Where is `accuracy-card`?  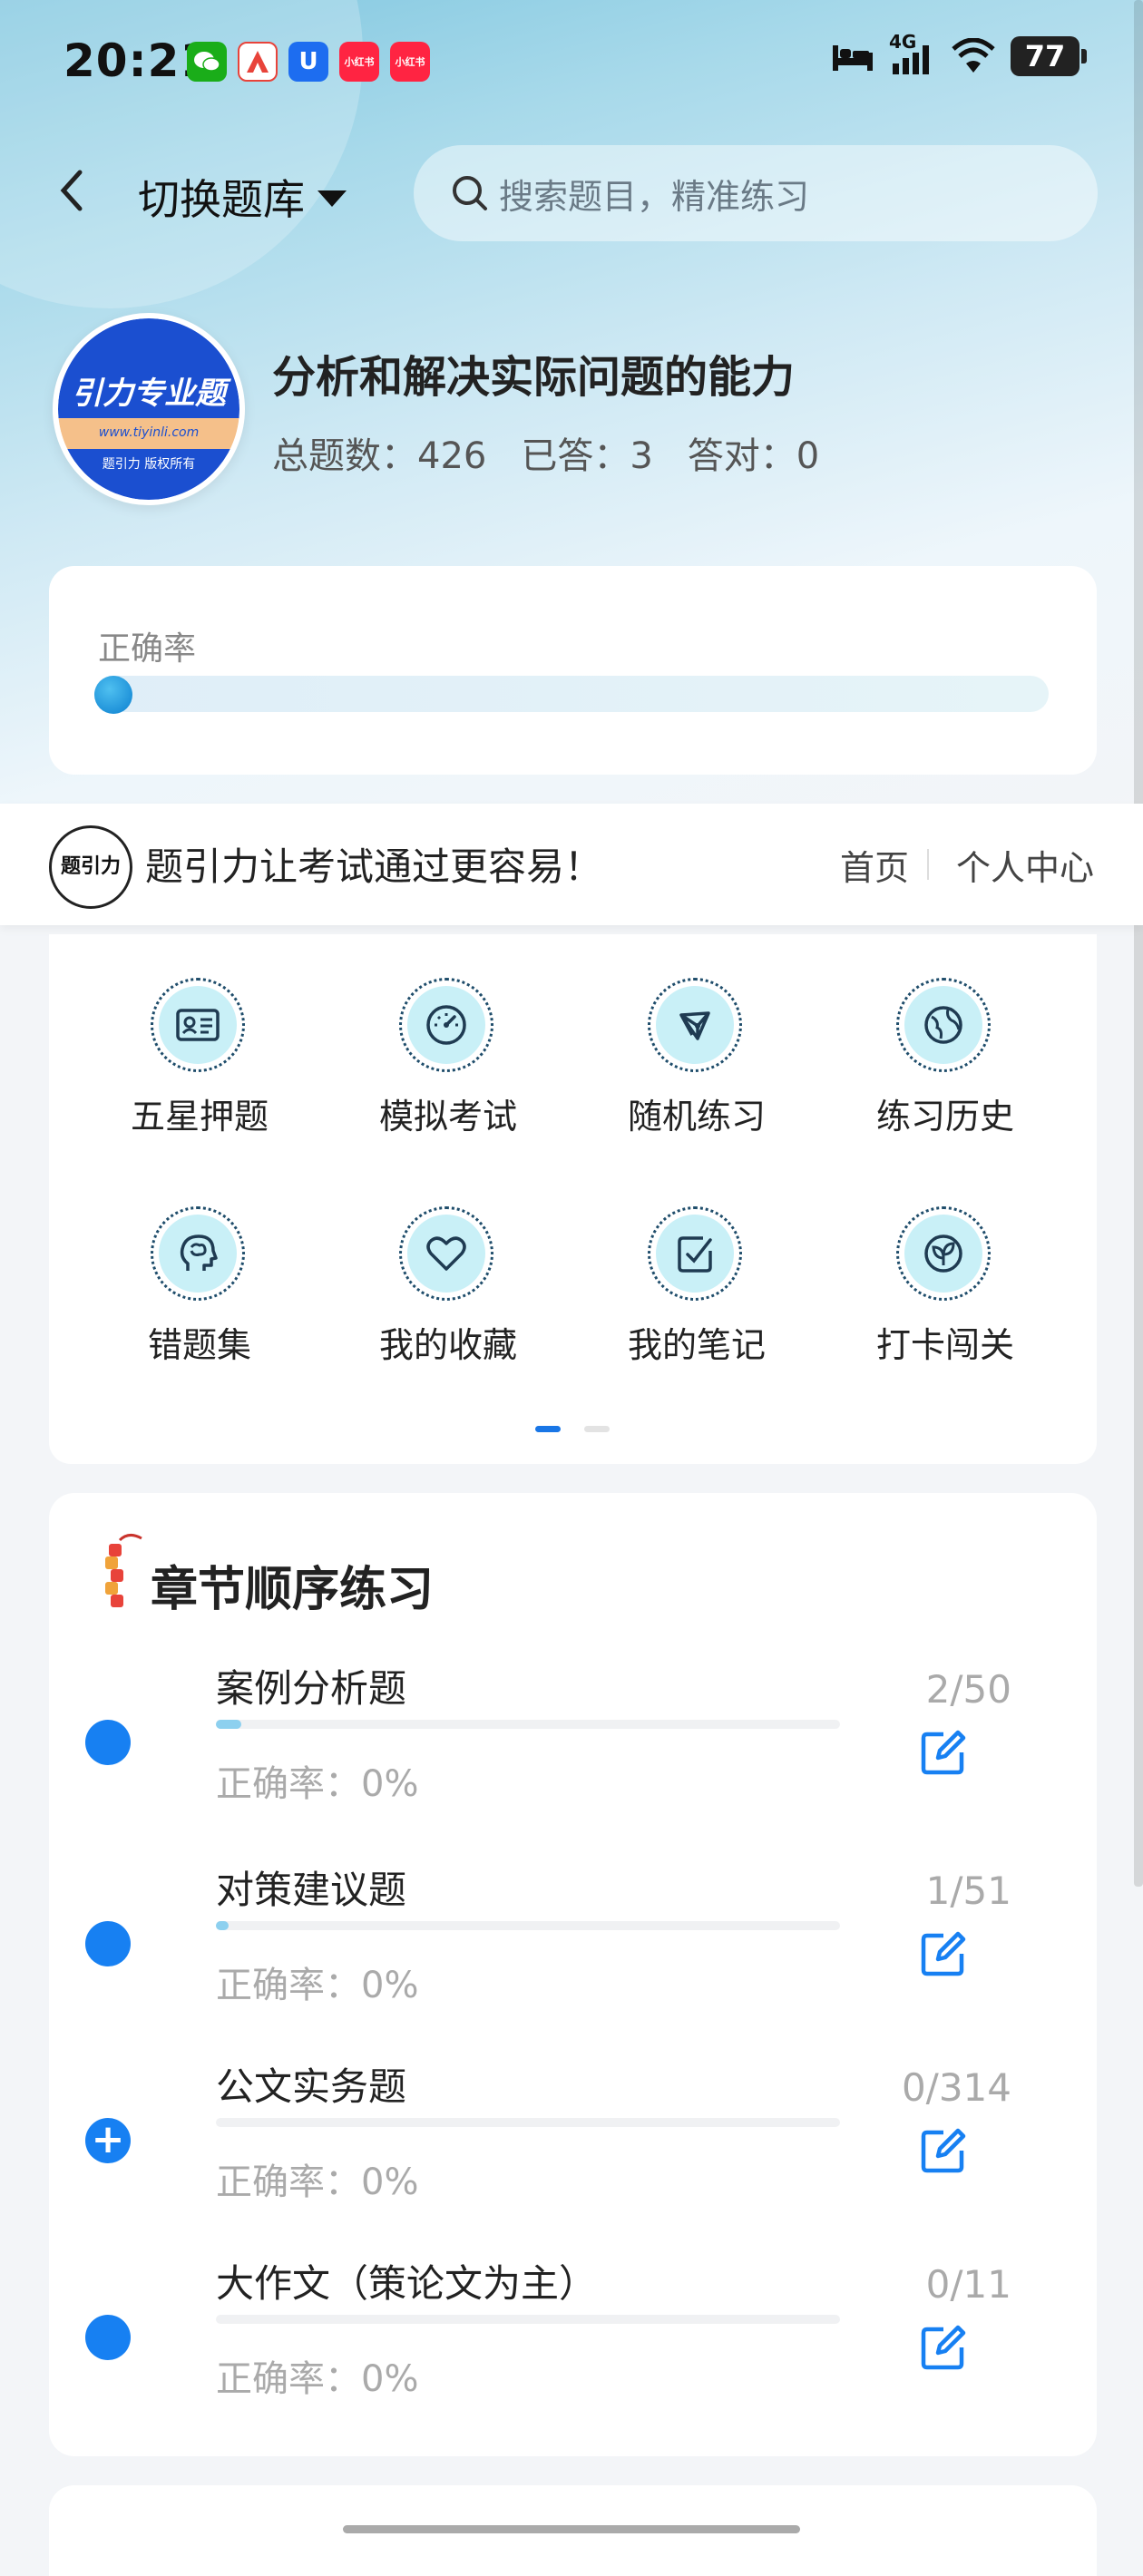
accuracy-card is located at coordinates (573, 670).